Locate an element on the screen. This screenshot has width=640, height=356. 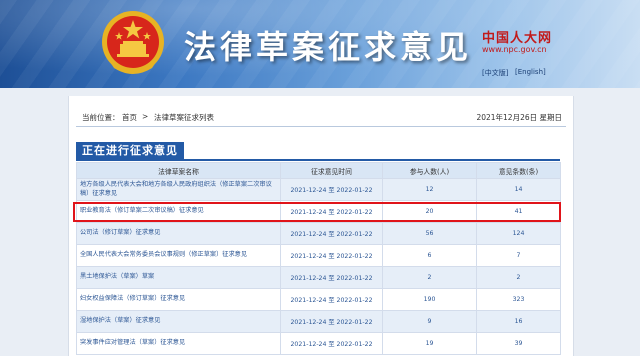
draft-opinions: 124 is located at coordinates (518, 233).